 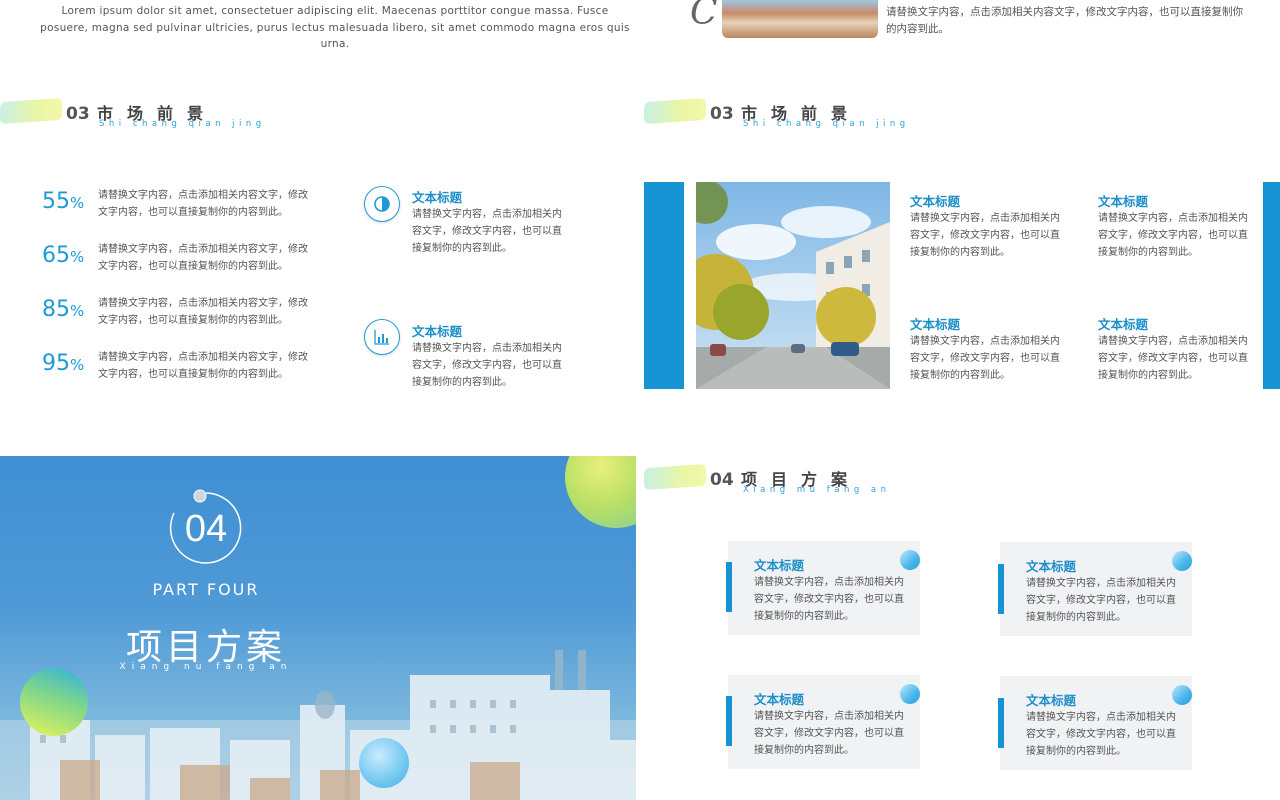 What do you see at coordinates (63, 363) in the screenshot?
I see `stat-value: 95%` at bounding box center [63, 363].